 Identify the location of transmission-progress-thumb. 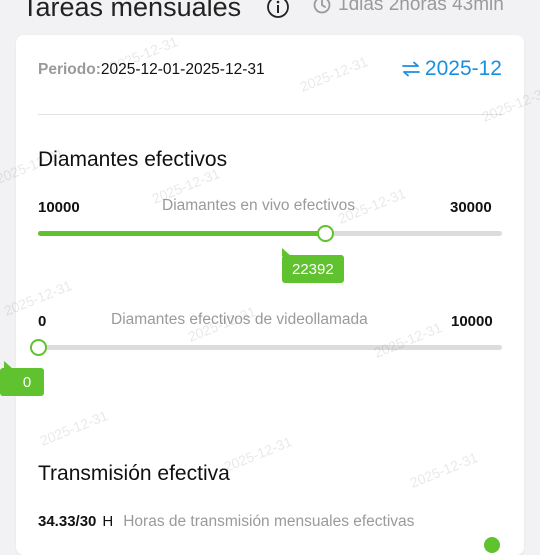
(492, 545).